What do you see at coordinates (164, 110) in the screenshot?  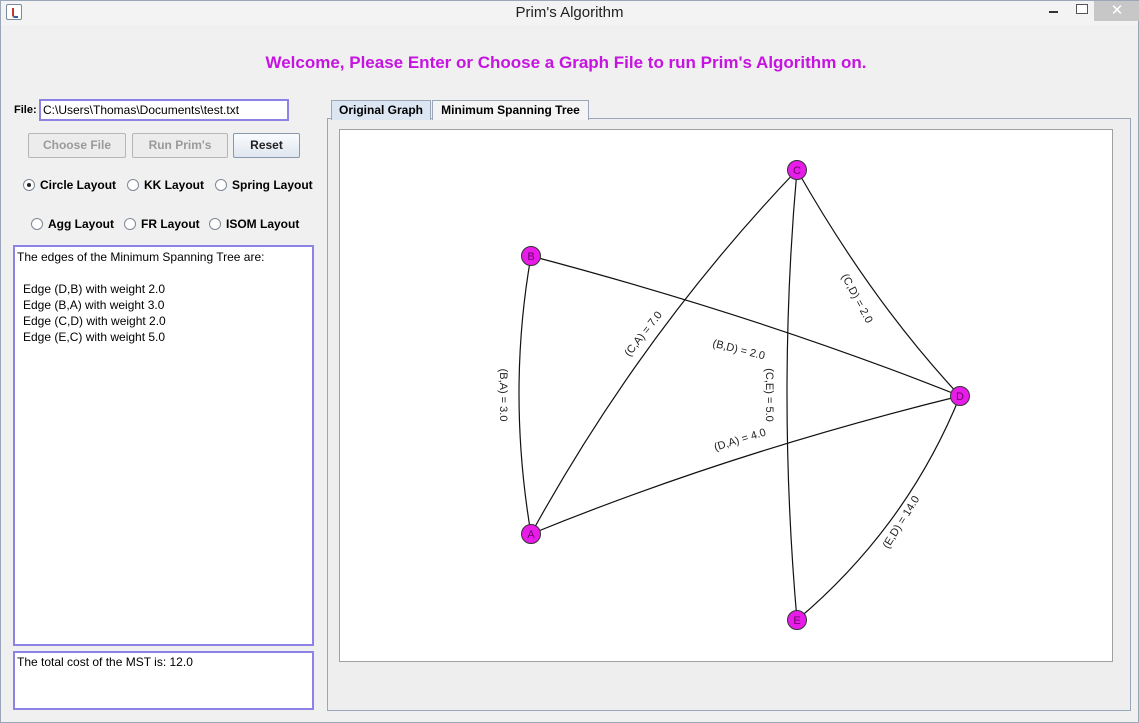 I see `file-path-input: C:\Users\Thomas\Documents\test.txt` at bounding box center [164, 110].